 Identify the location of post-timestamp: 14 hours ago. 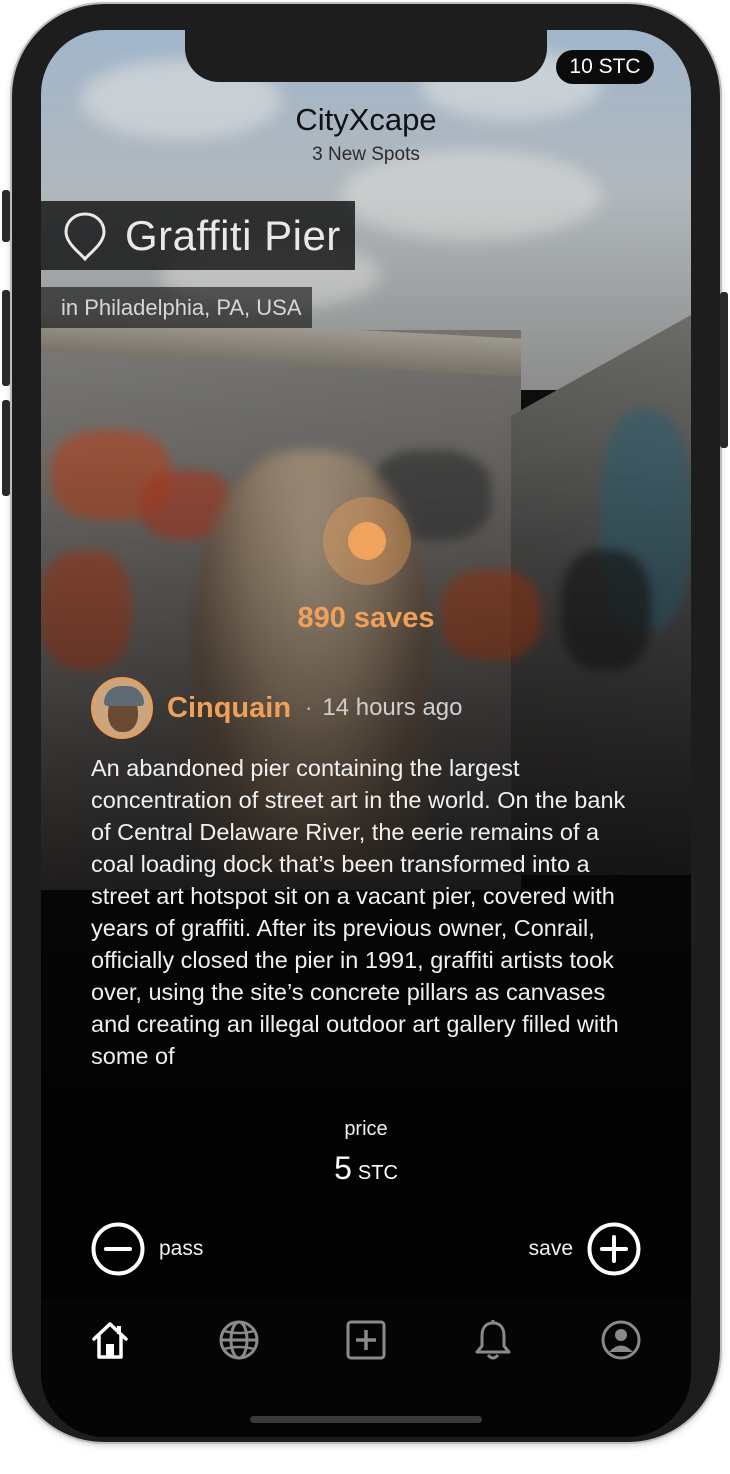
(392, 707).